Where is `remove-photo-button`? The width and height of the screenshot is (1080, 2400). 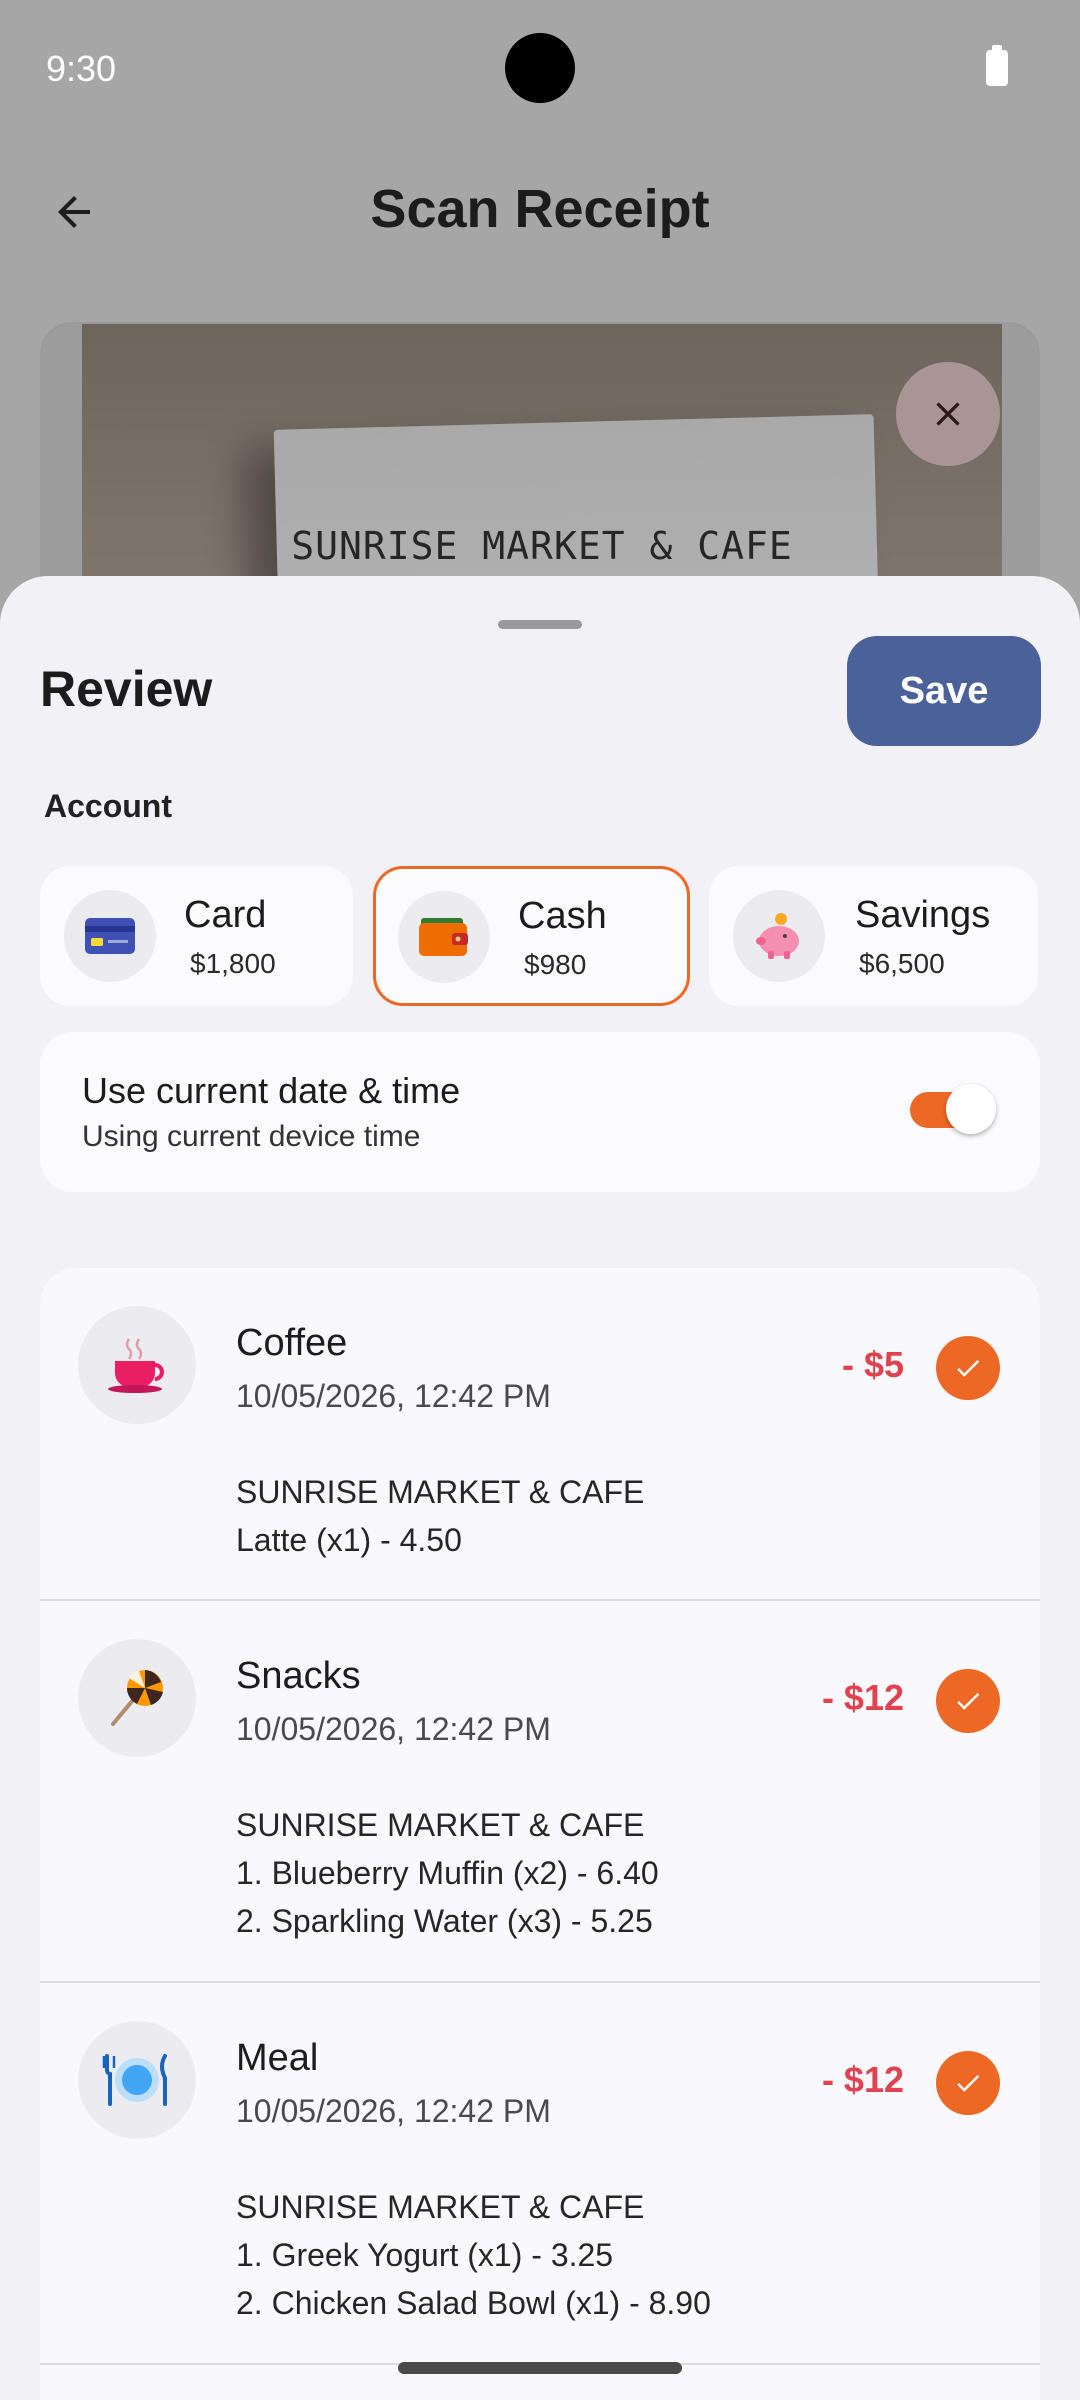 remove-photo-button is located at coordinates (948, 414).